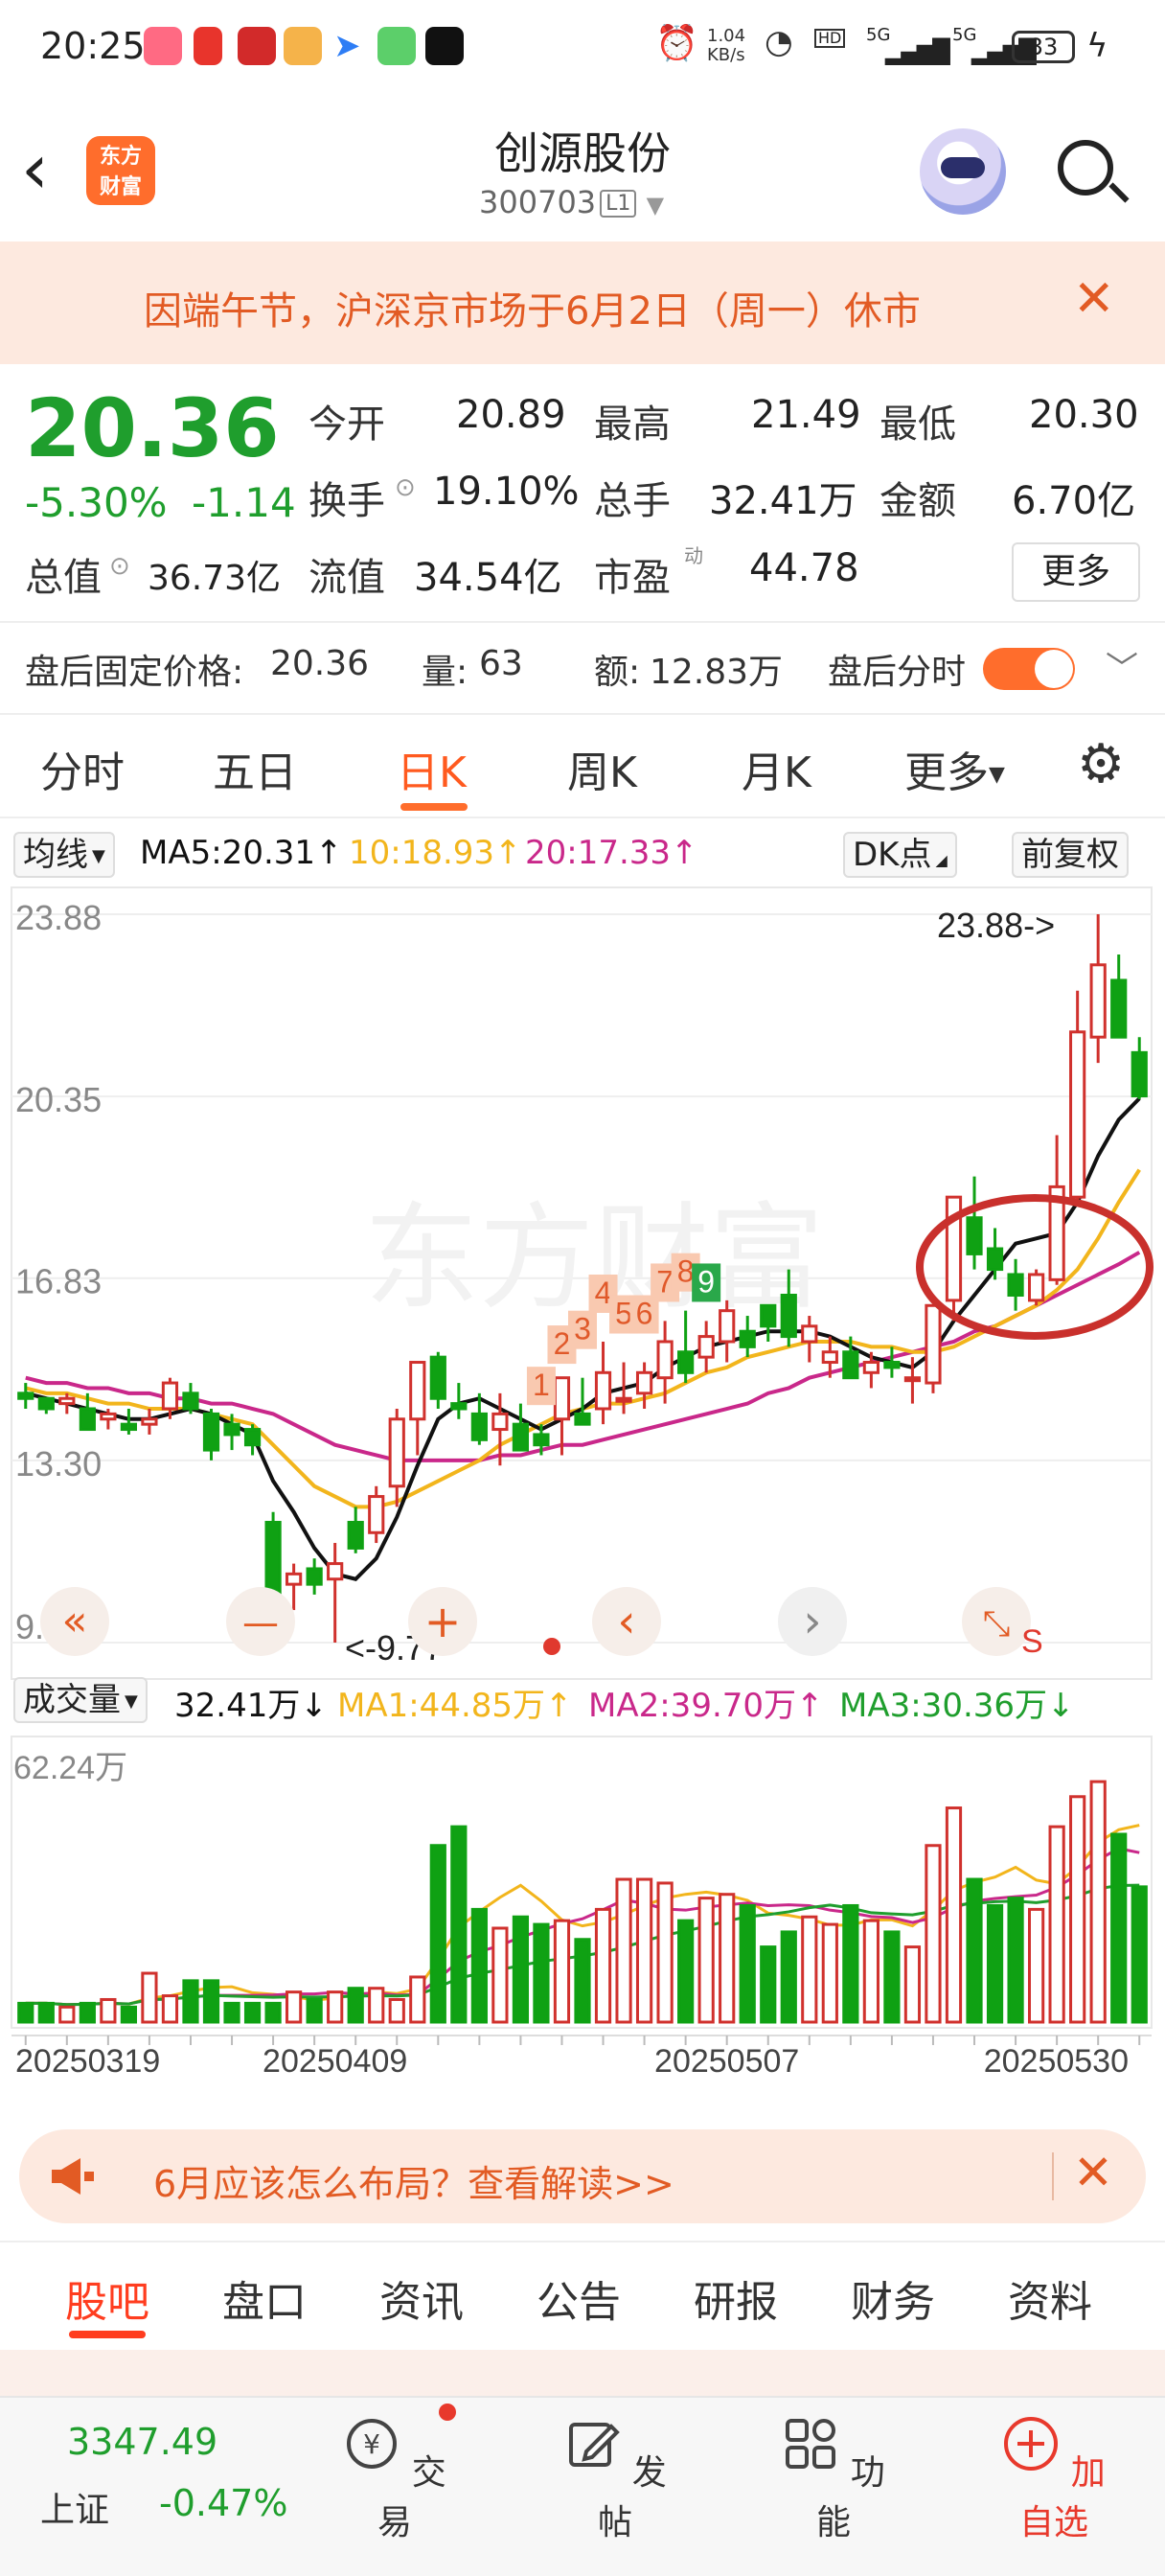  Describe the element at coordinates (1085, 168) in the screenshot. I see `search-icon` at that location.